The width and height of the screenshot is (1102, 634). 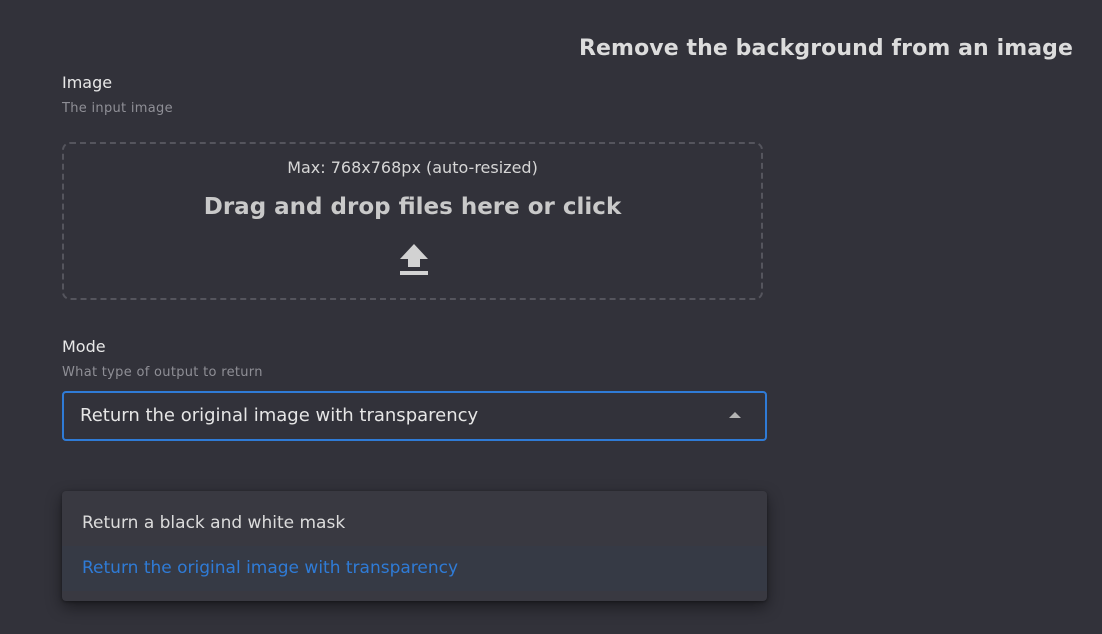 I want to click on image-field-description: The input image, so click(x=117, y=108).